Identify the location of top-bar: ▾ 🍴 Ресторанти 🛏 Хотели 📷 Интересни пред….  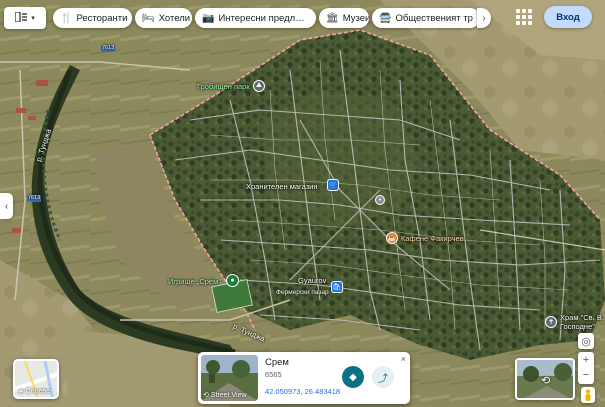
(302, 18).